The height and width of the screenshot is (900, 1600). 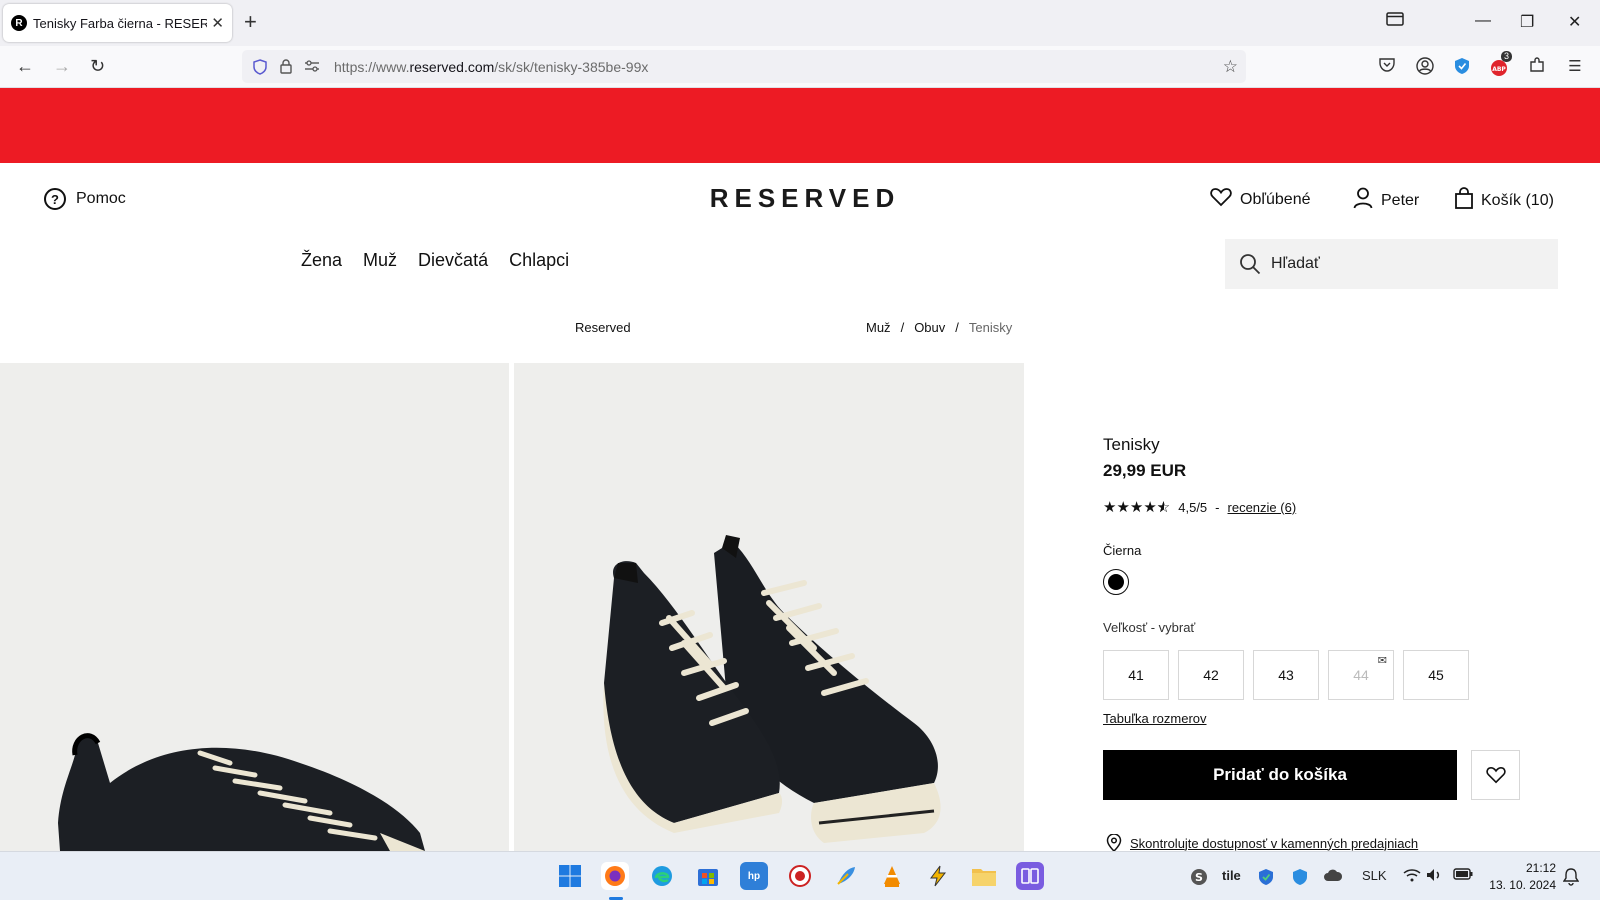 I want to click on close-window-icon: ✕, so click(x=1574, y=22).